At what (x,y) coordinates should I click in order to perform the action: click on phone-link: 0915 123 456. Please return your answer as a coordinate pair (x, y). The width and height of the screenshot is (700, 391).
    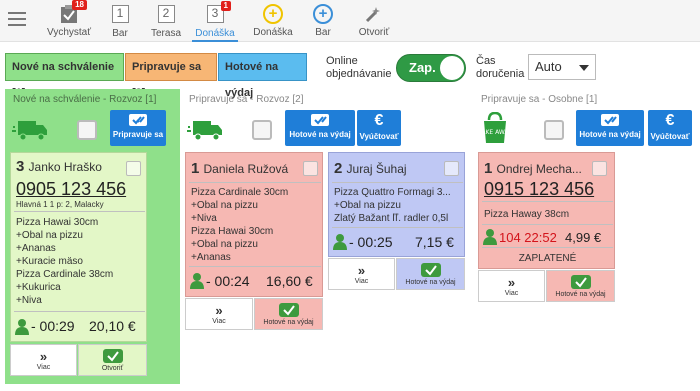
    Looking at the image, I should click on (539, 189).